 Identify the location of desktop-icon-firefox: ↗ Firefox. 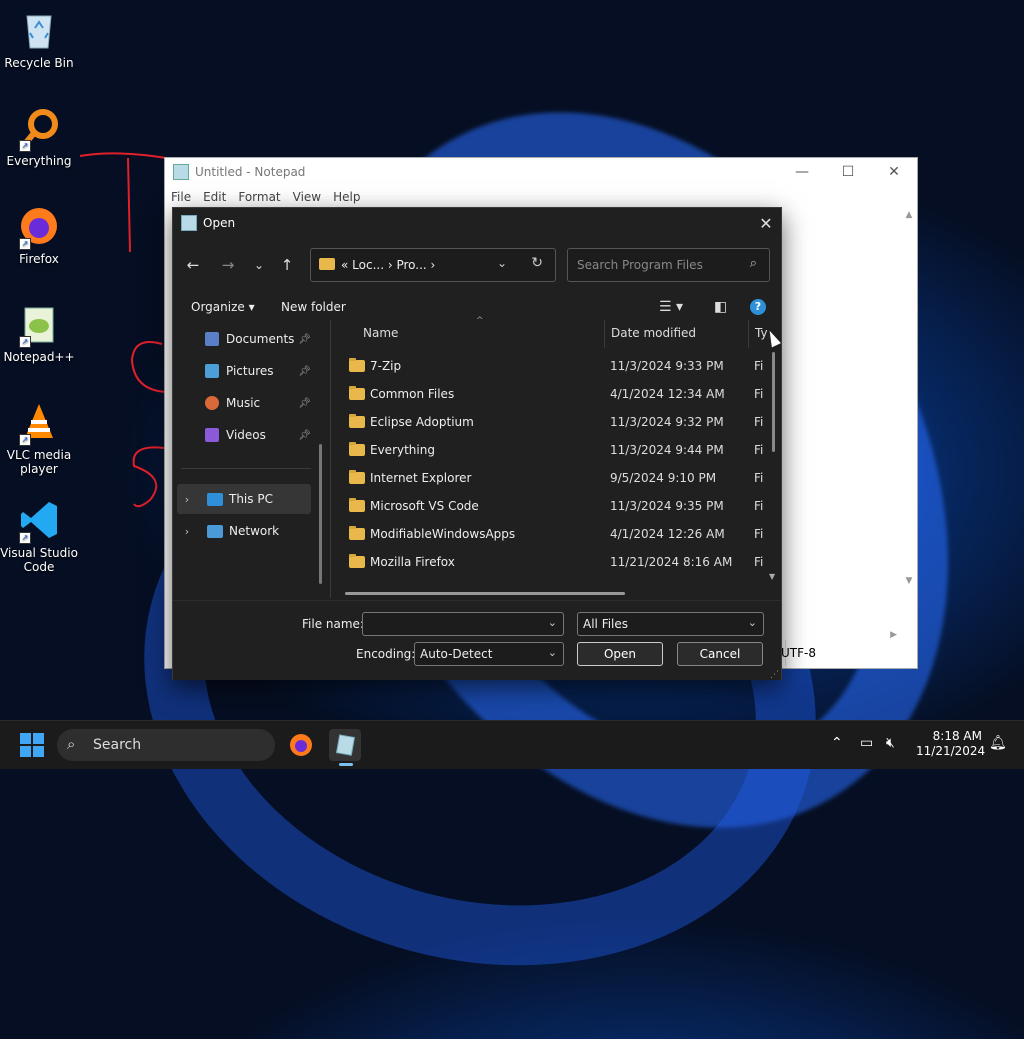
(39, 235).